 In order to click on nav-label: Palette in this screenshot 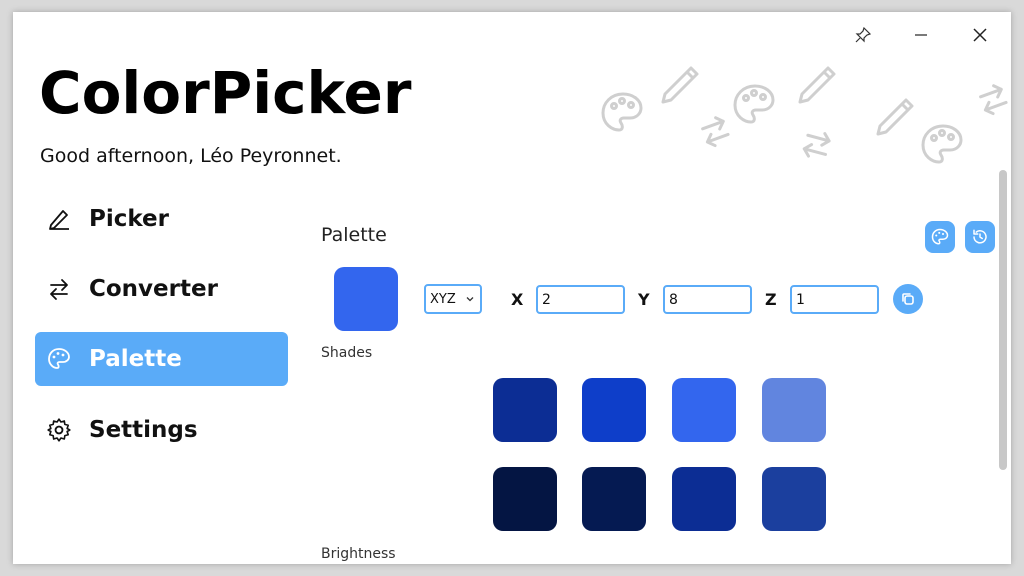, I will do `click(135, 359)`.